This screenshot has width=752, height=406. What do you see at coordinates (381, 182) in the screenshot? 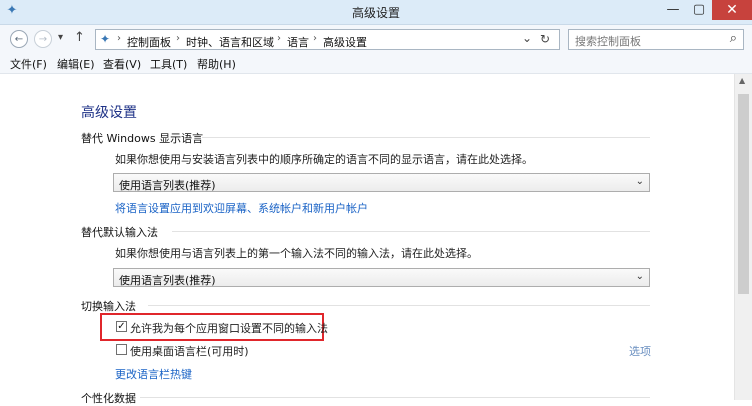
I see `display-language-select: 使用语言列表(推荐) ⌄` at bounding box center [381, 182].